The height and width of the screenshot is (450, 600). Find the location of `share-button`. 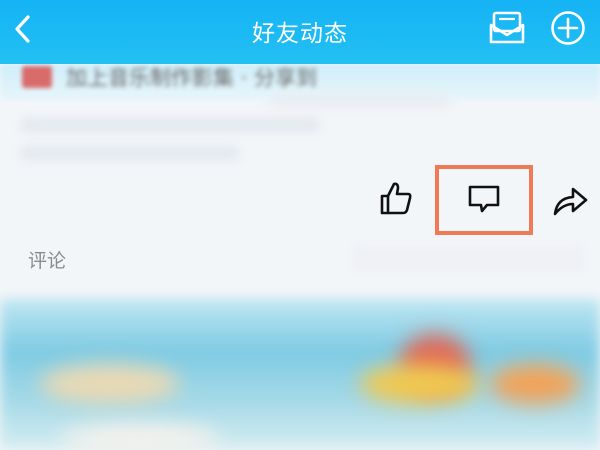

share-button is located at coordinates (570, 202).